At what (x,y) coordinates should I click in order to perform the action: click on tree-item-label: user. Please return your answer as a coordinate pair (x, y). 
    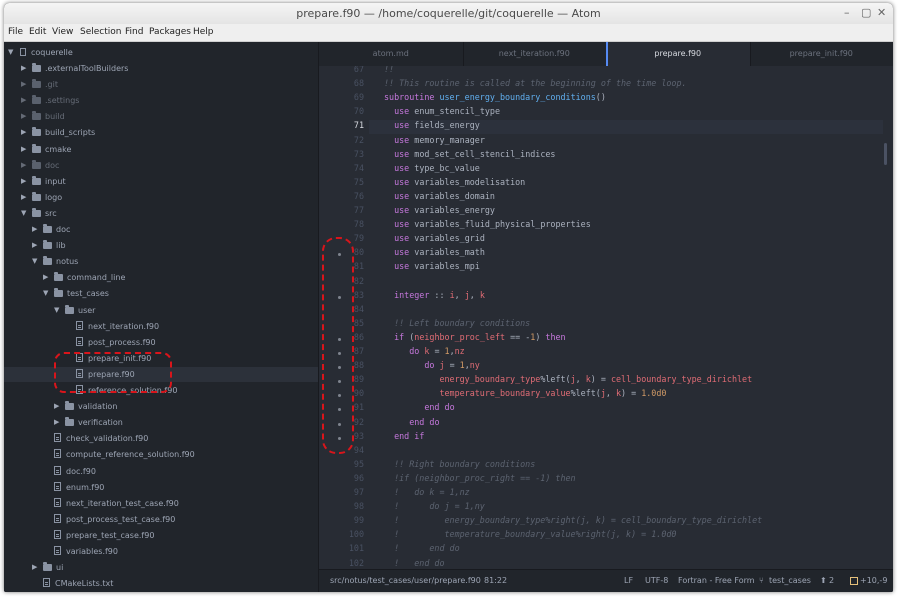
    Looking at the image, I should click on (87, 310).